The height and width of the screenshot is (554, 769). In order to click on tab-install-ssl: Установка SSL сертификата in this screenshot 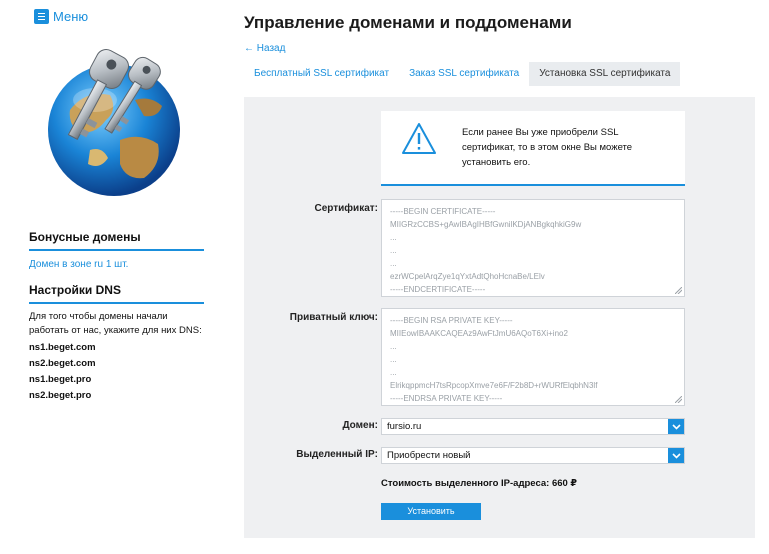, I will do `click(605, 74)`.